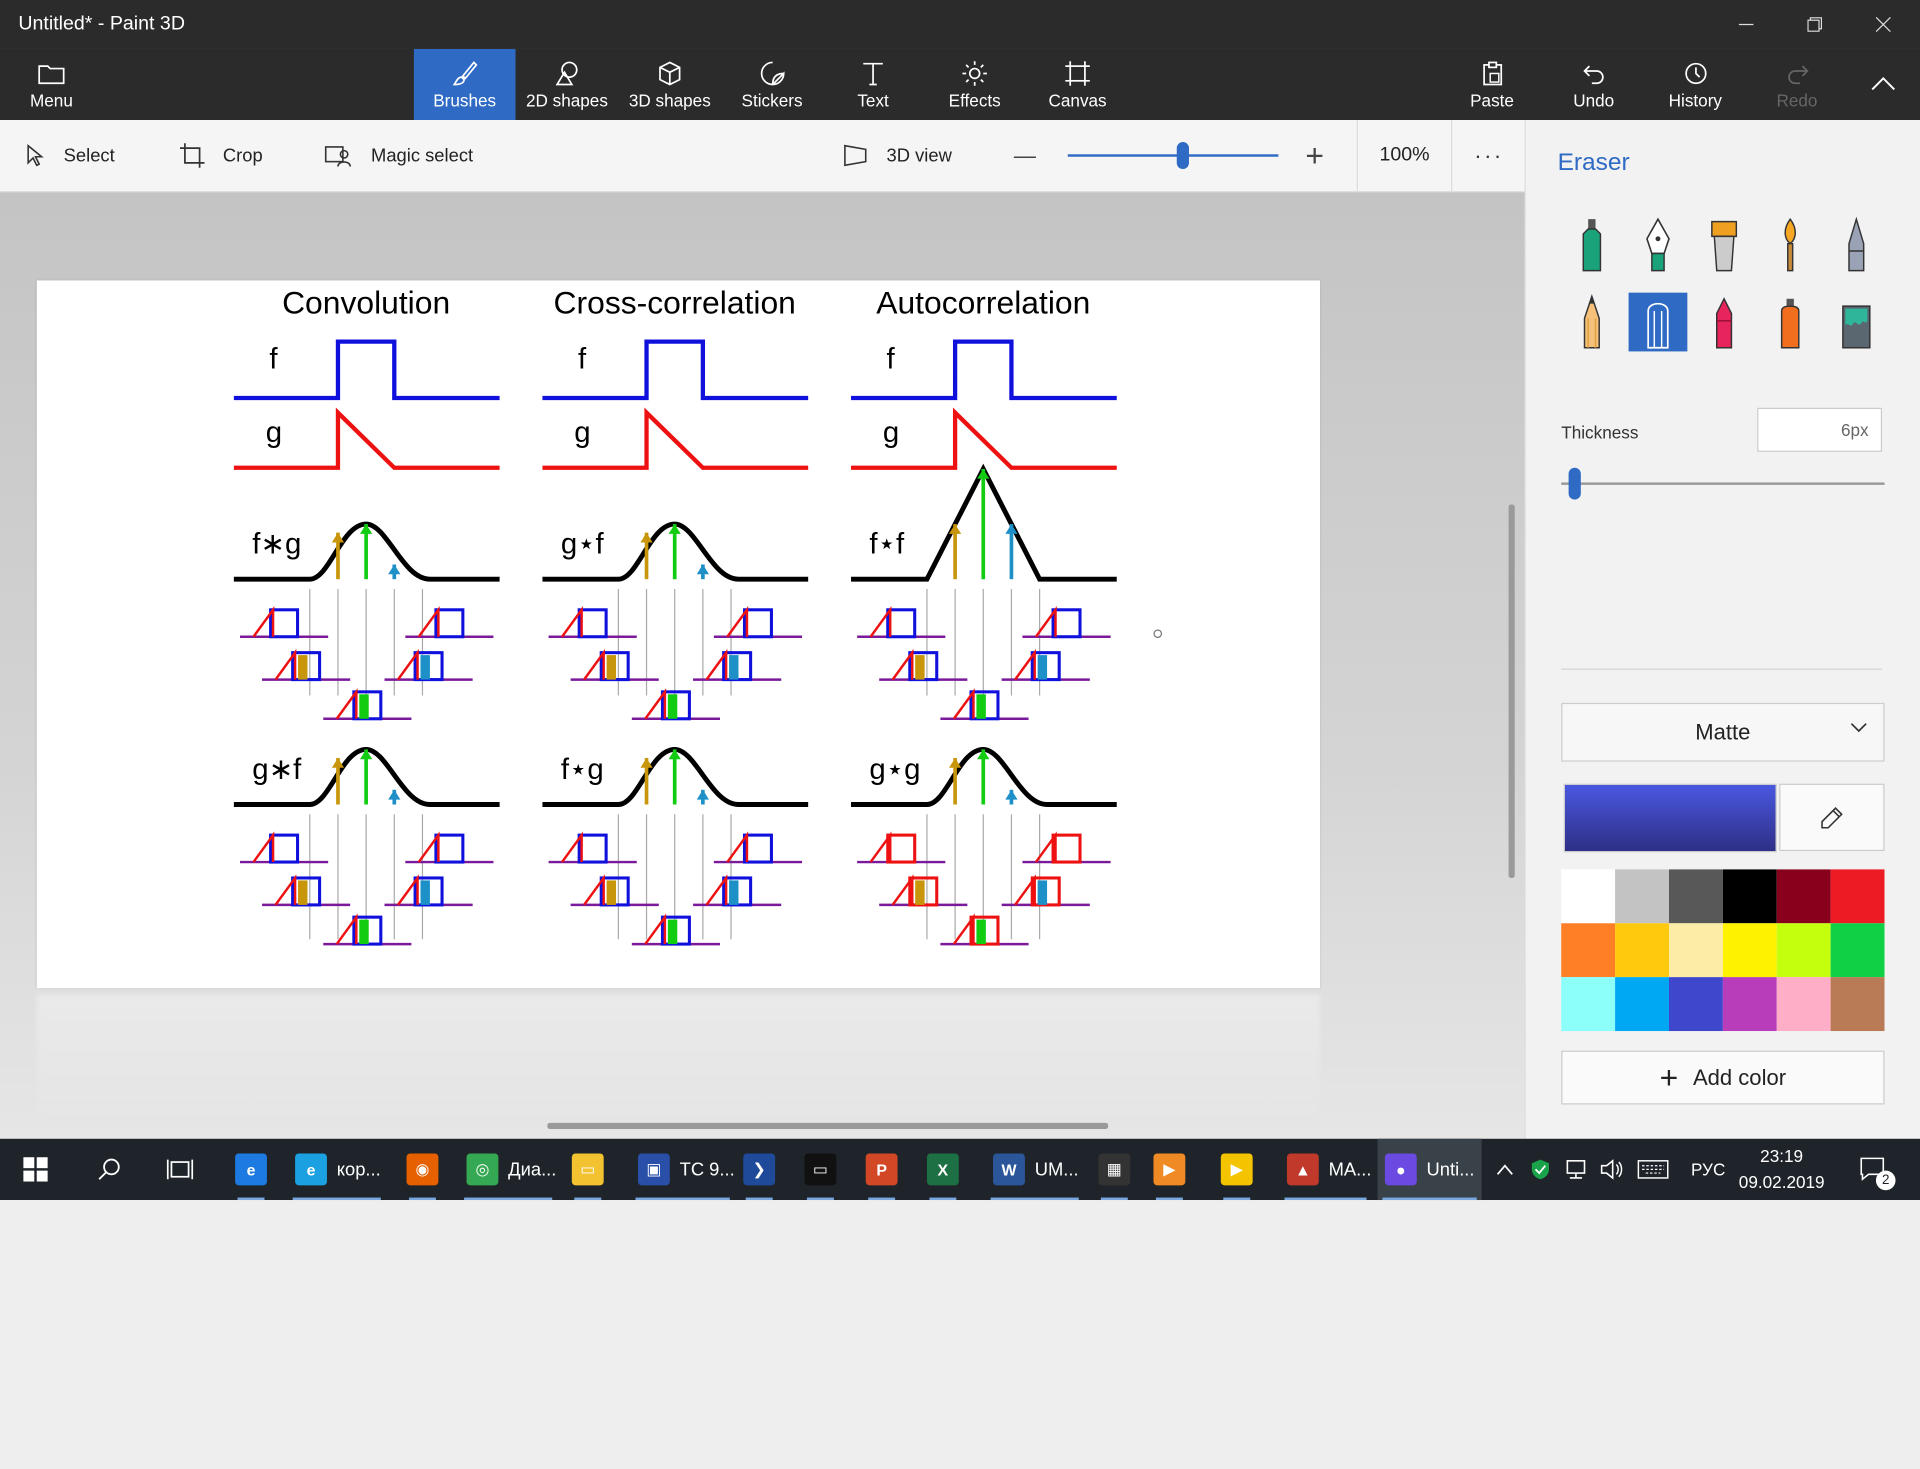 This screenshot has width=1920, height=1469. I want to click on taskbar-app-explorer: ▭, so click(587, 1170).